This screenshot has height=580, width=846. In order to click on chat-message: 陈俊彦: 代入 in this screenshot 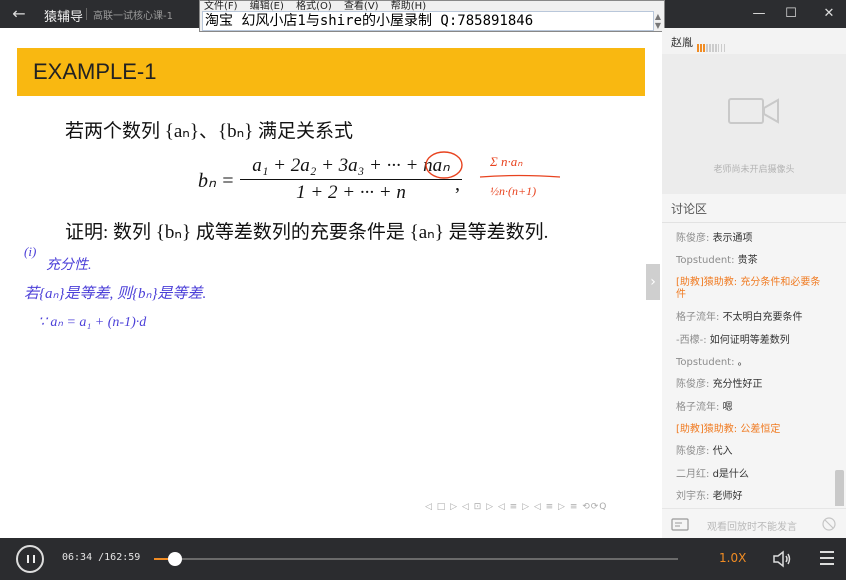, I will do `click(752, 452)`.